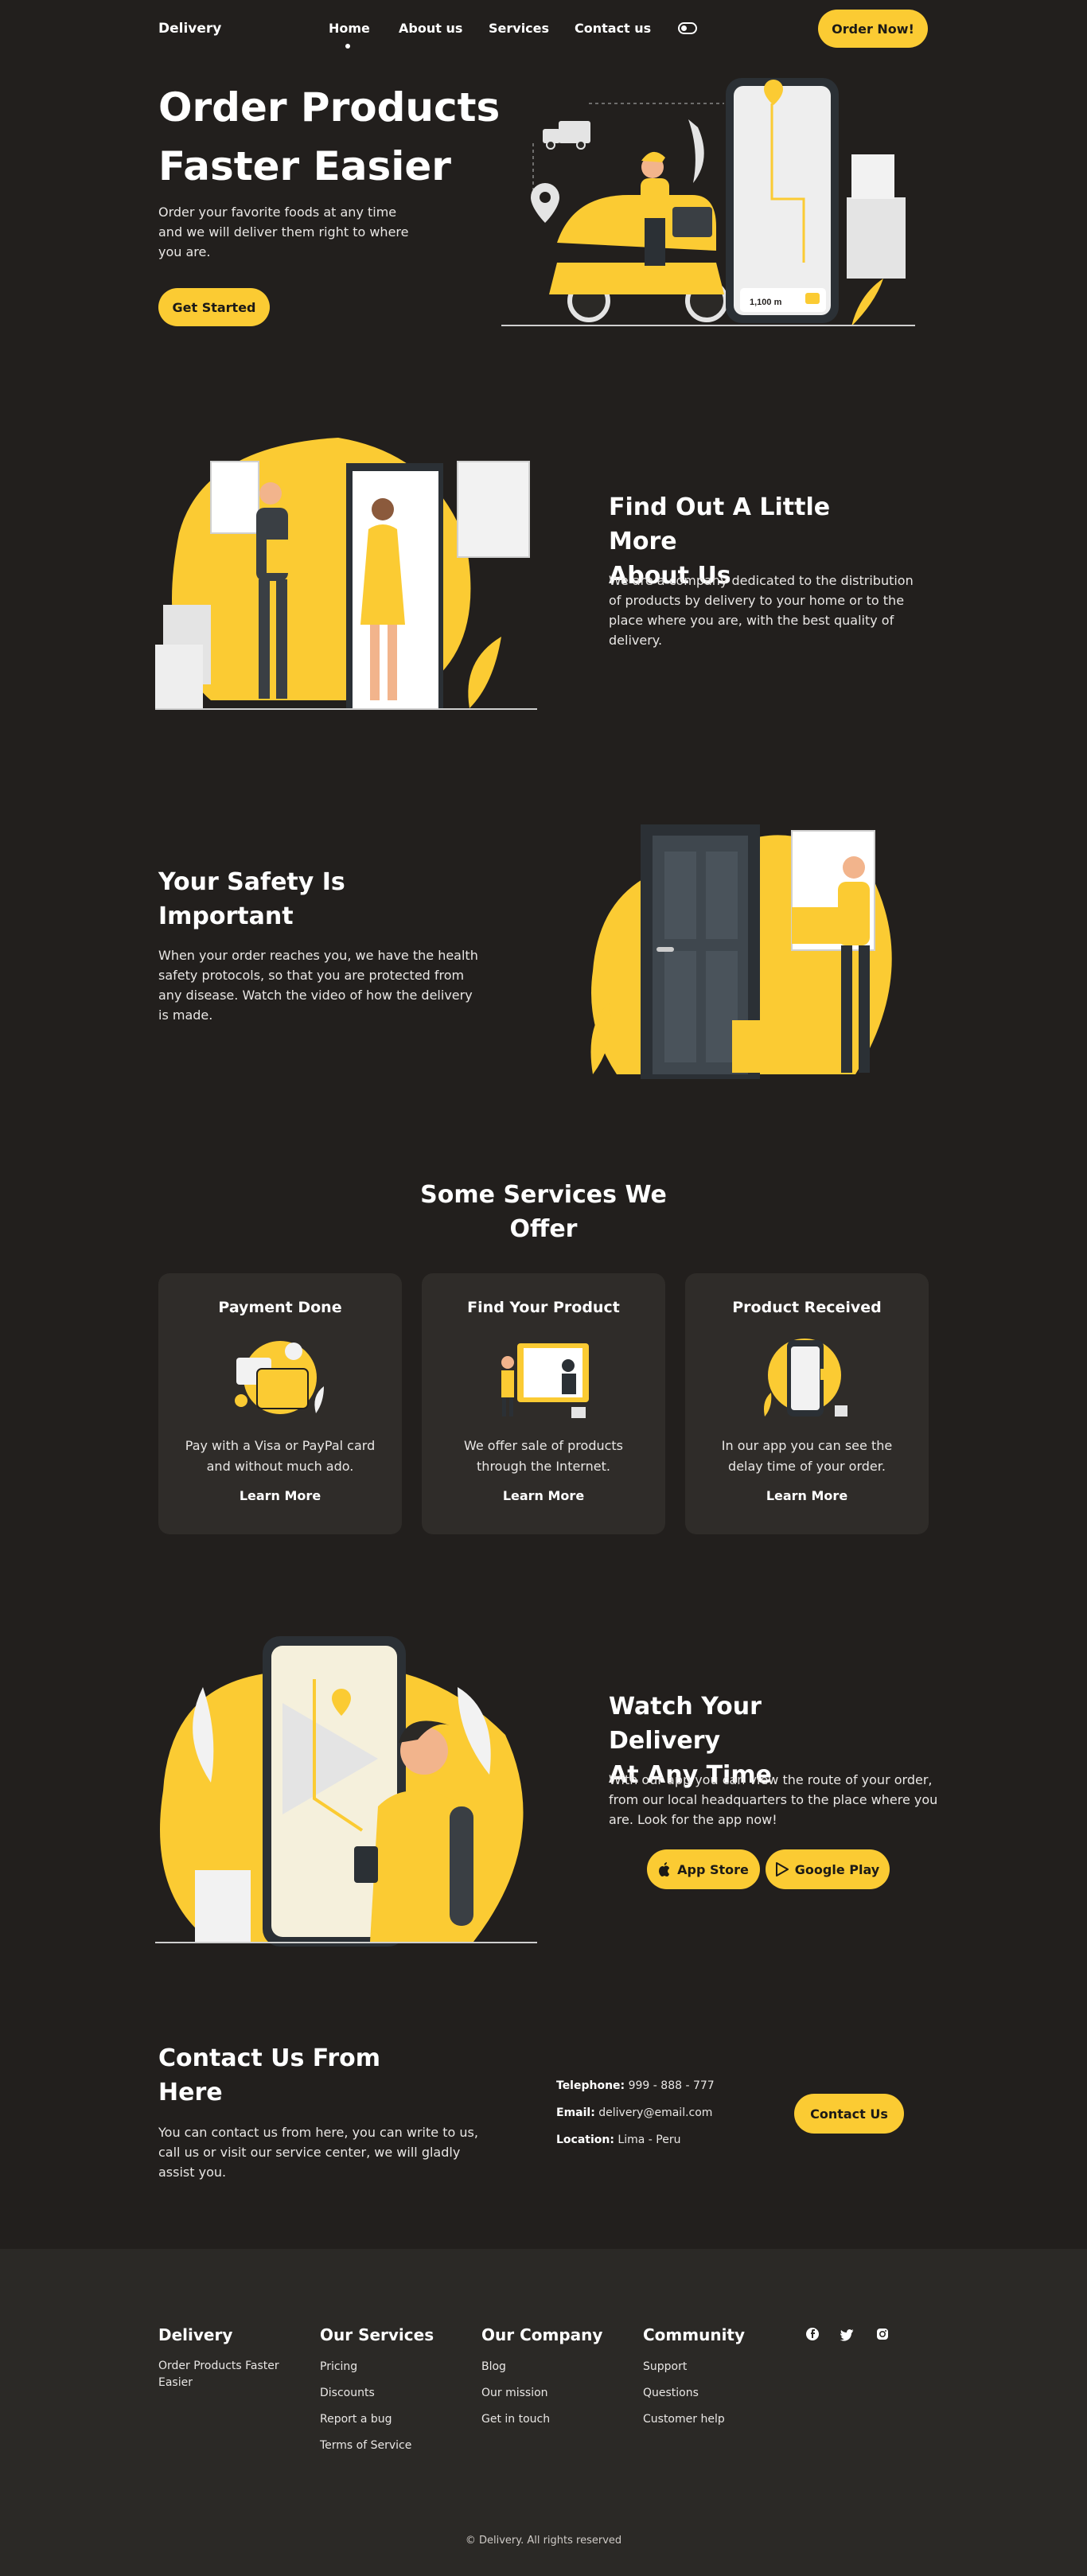 The image size is (1087, 2576). I want to click on footer-link-discounts: Discounts, so click(347, 2393).